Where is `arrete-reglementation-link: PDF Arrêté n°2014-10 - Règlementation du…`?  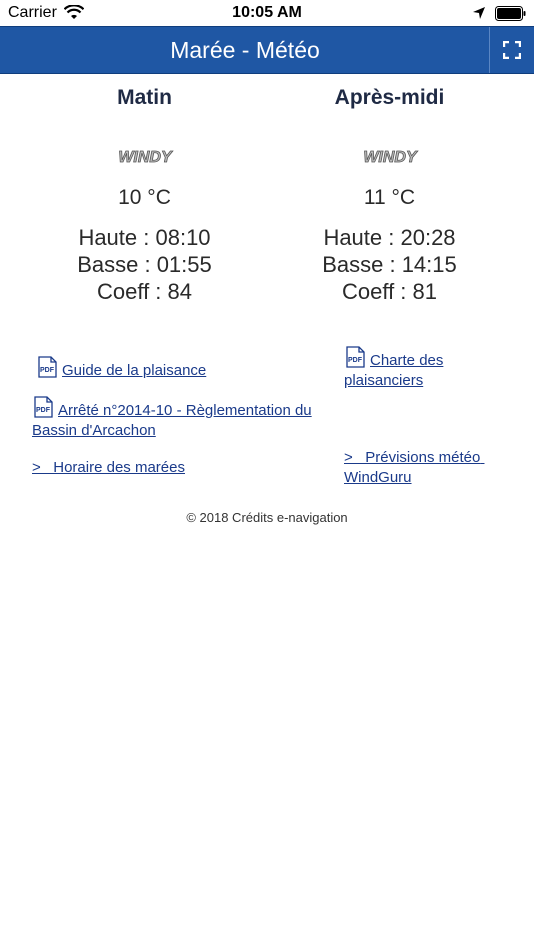 arrete-reglementation-link: PDF Arrêté n°2014-10 - Règlementation du… is located at coordinates (187, 418).